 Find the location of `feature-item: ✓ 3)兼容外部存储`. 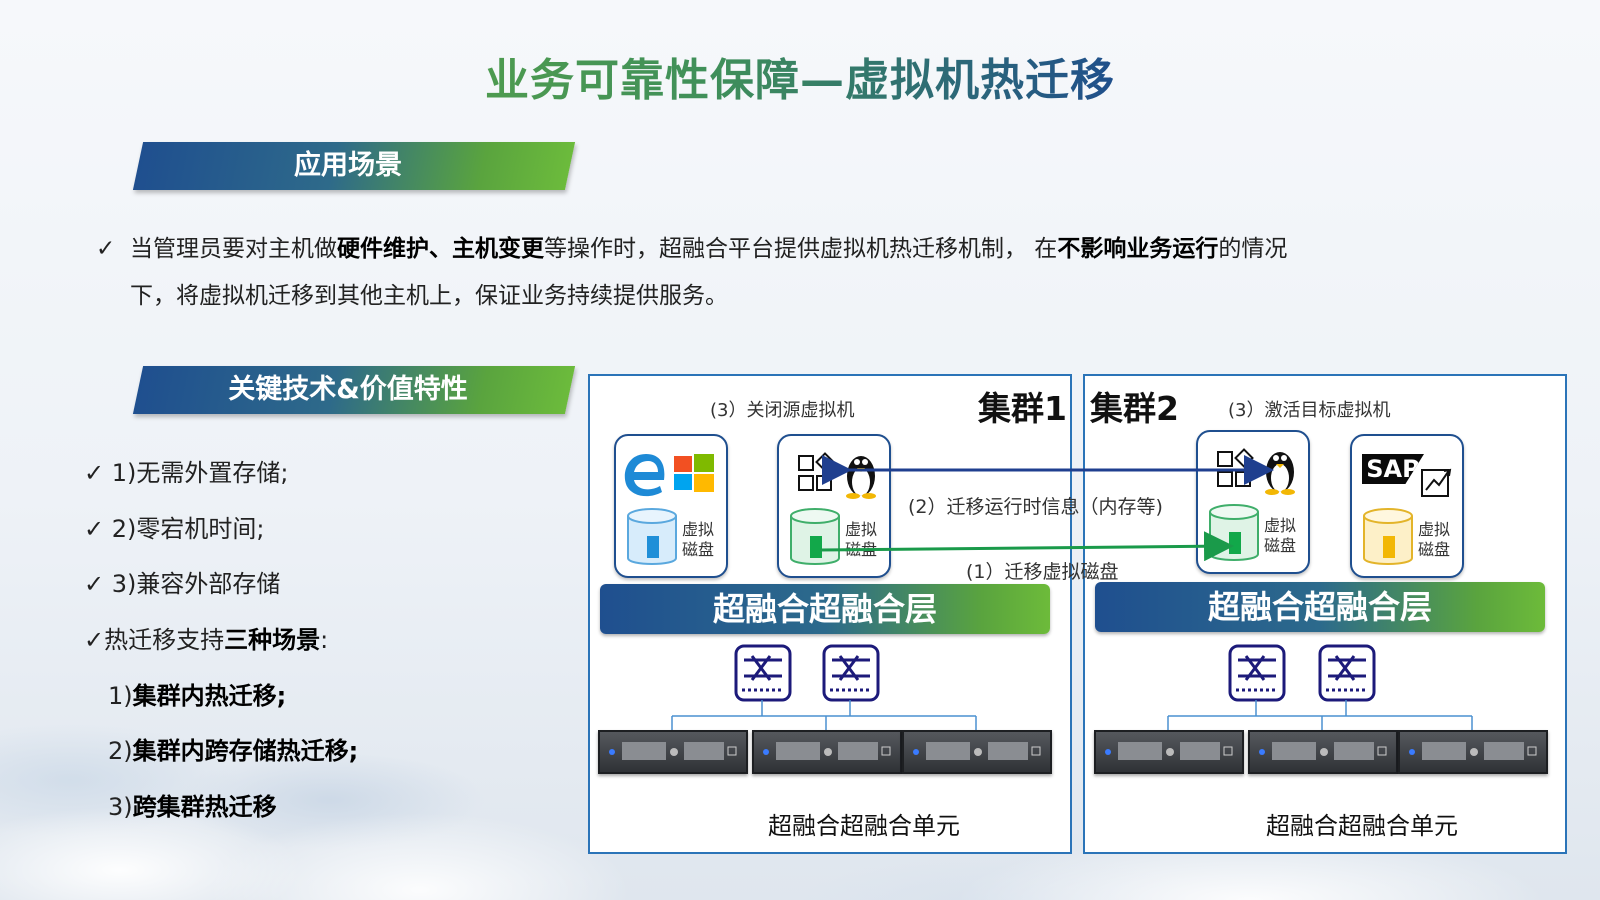

feature-item: ✓ 3)兼容外部存储 is located at coordinates (182, 584).